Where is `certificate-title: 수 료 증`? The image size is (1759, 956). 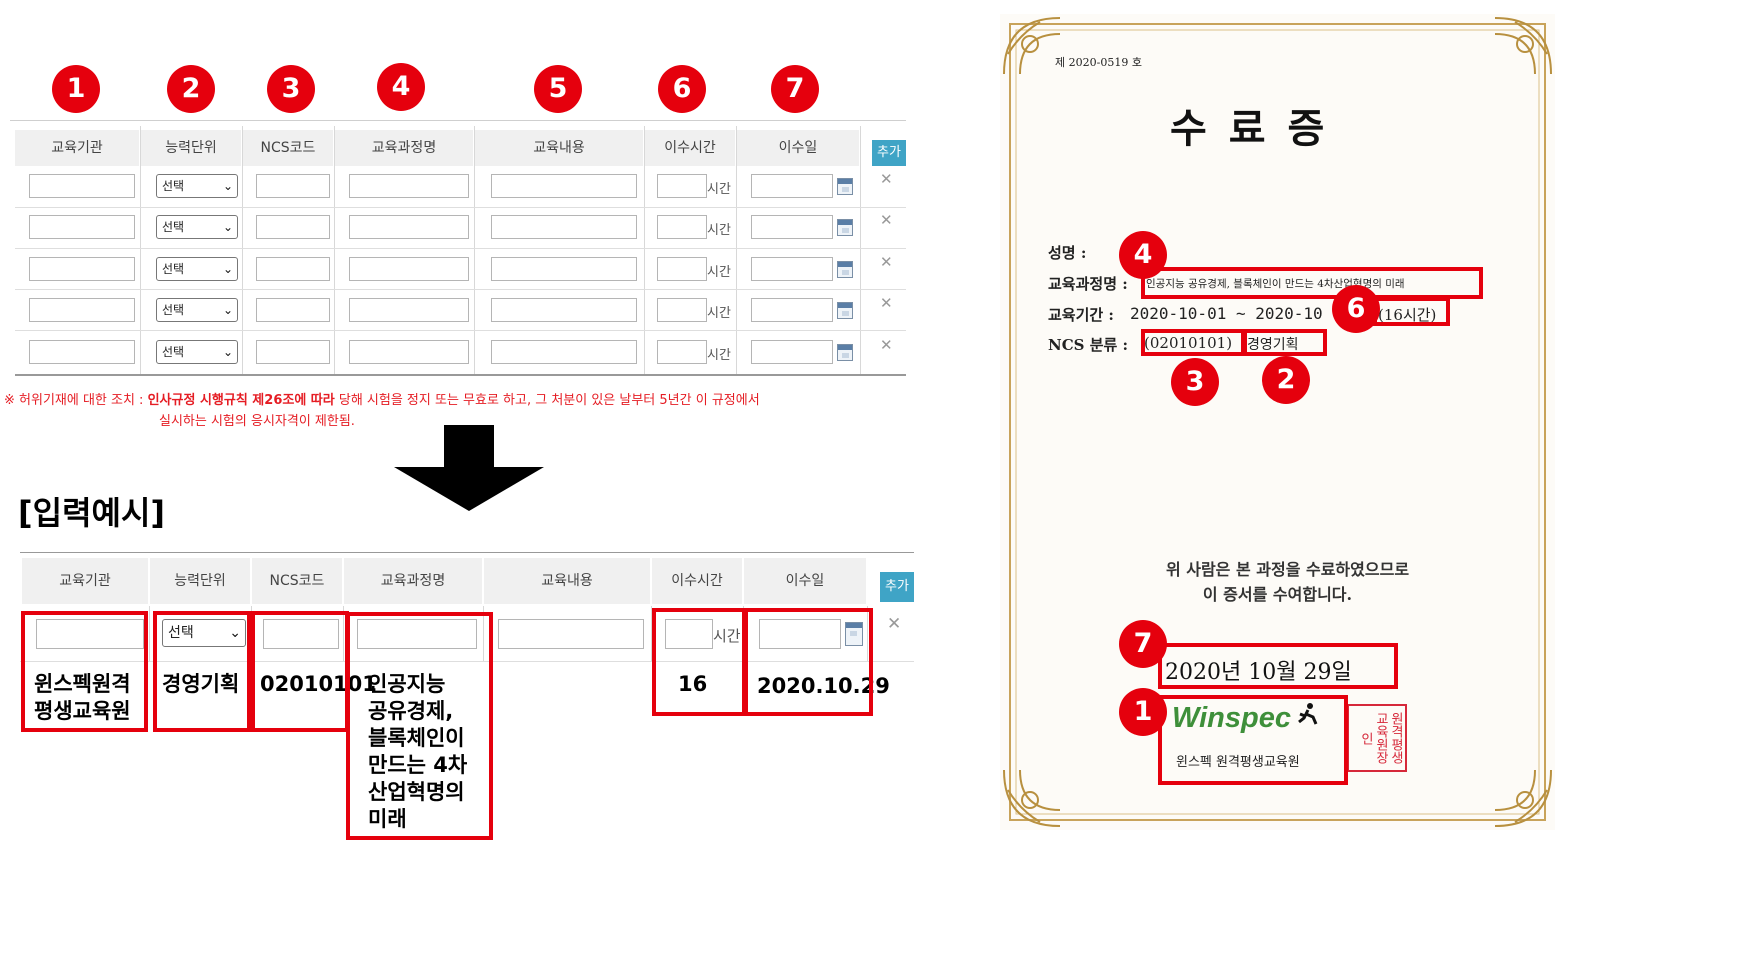
certificate-title: 수 료 증 is located at coordinates (1249, 128).